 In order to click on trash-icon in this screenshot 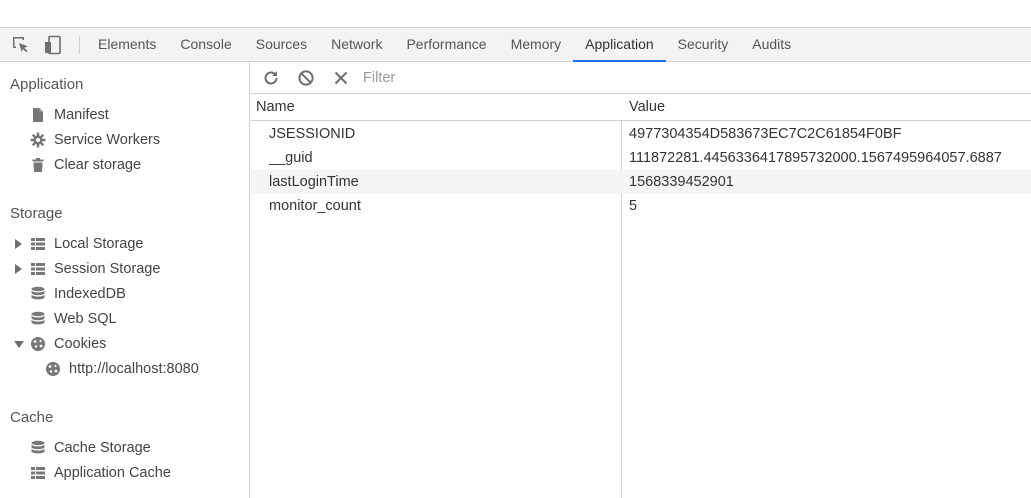, I will do `click(38, 165)`.